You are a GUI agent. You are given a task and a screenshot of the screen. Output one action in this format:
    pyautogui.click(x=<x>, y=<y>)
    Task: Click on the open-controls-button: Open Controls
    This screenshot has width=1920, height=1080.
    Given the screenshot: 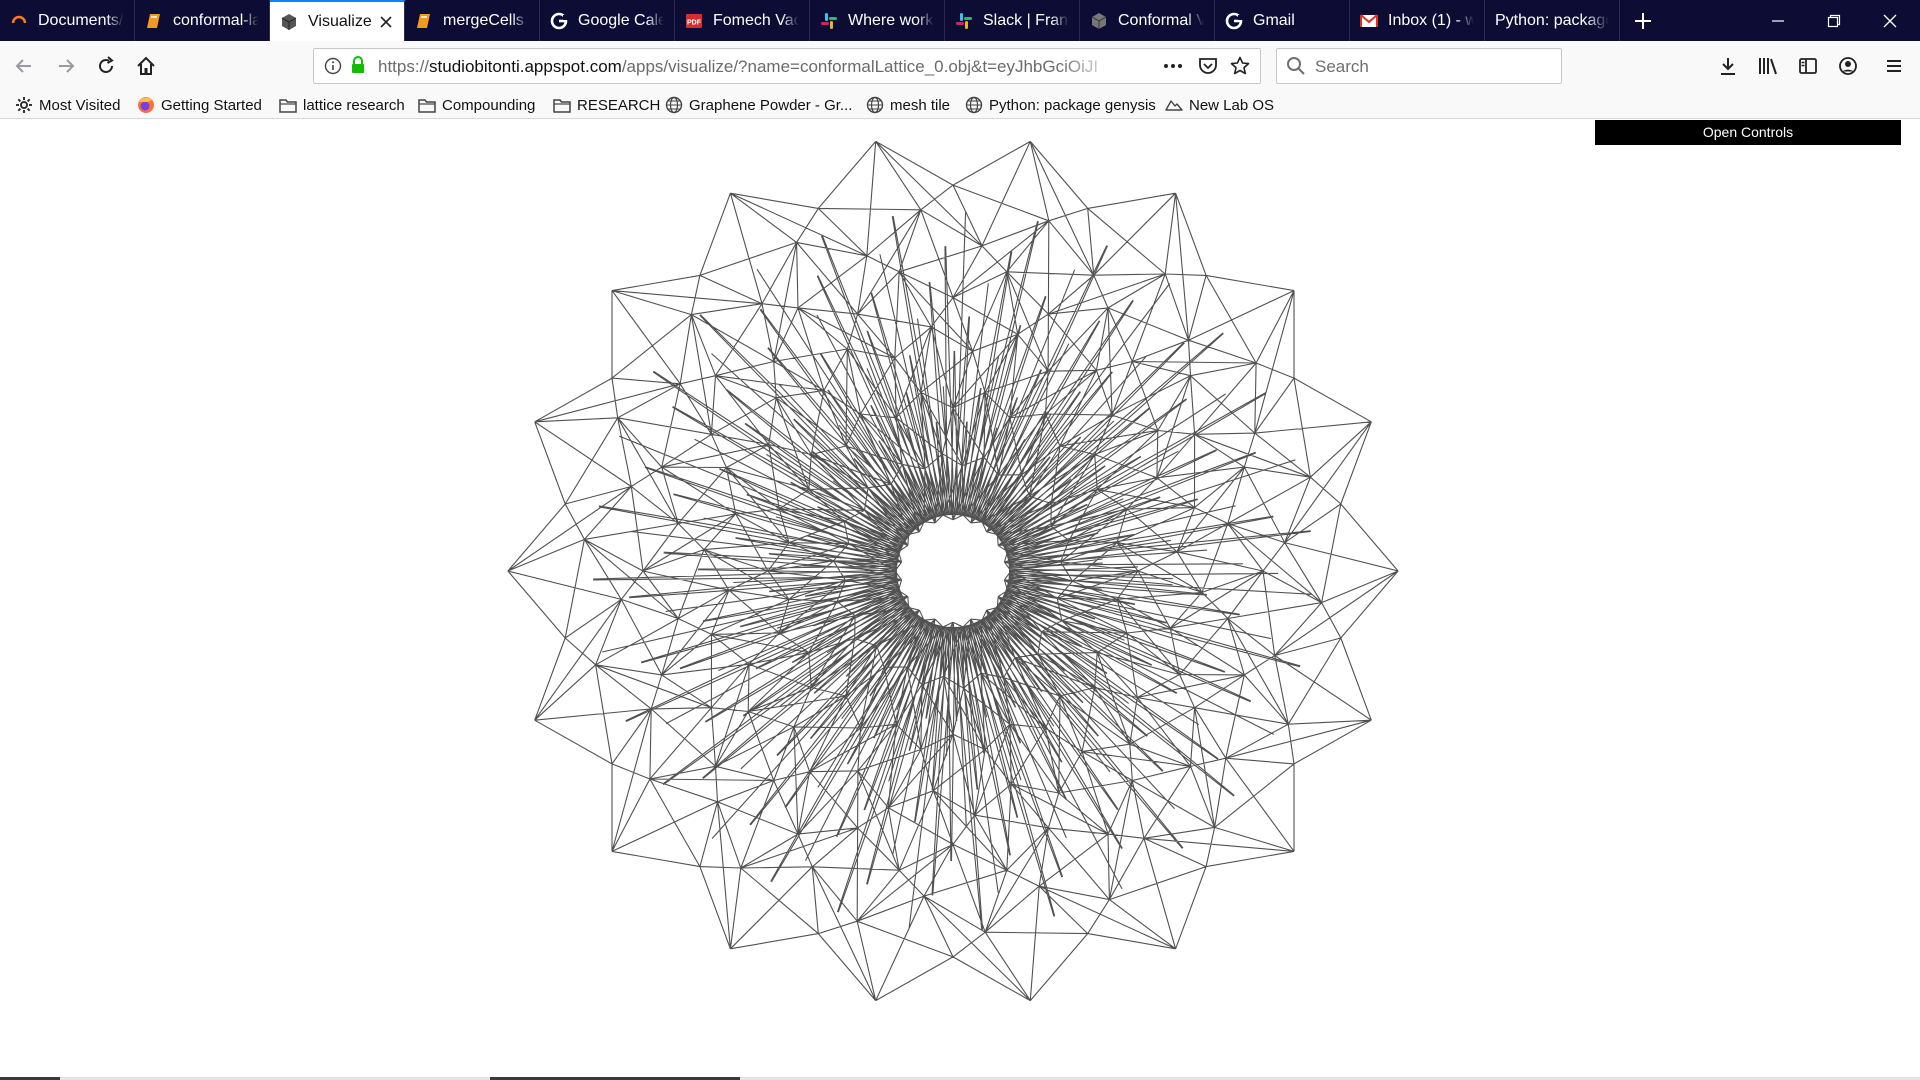 What is the action you would take?
    pyautogui.click(x=1748, y=132)
    